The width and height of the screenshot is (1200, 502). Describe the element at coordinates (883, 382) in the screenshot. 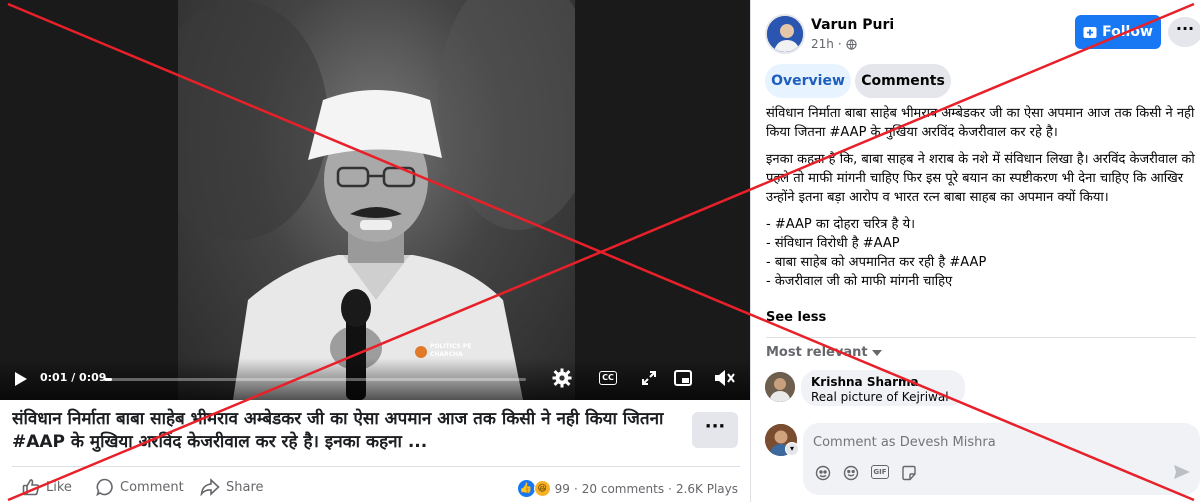

I see `comment-author: Krishna Sharma` at that location.